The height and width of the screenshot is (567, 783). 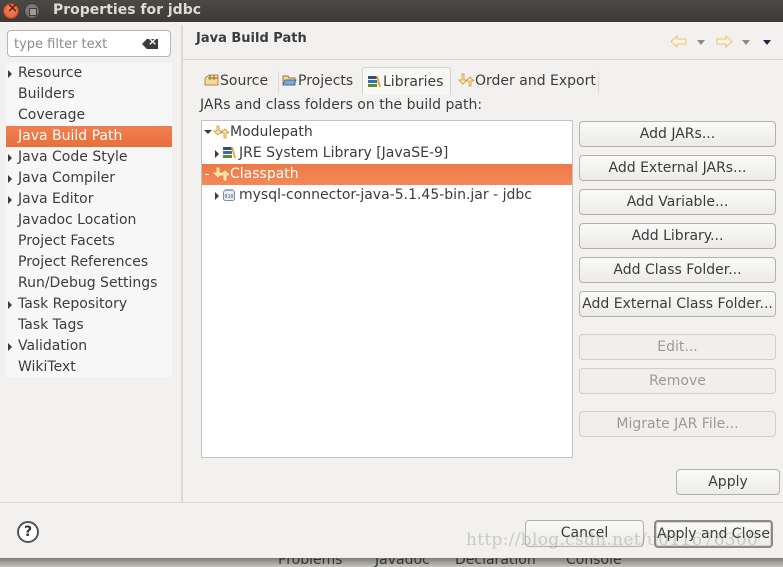 What do you see at coordinates (678, 41) in the screenshot?
I see `back-arrow-icon` at bounding box center [678, 41].